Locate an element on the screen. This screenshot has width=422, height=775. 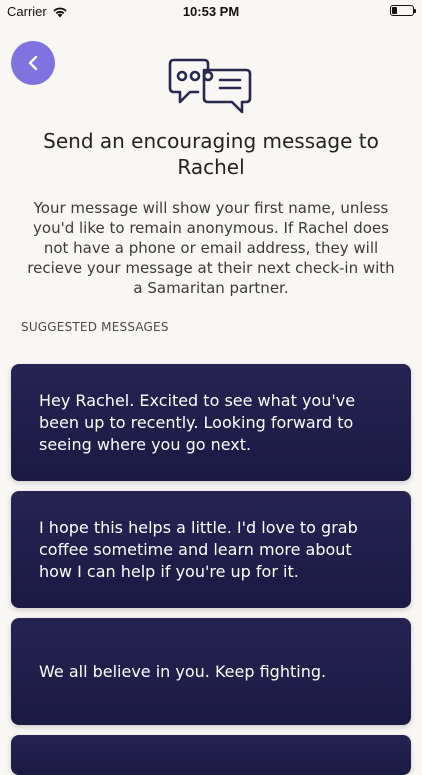
battery-level is located at coordinates (394, 10).